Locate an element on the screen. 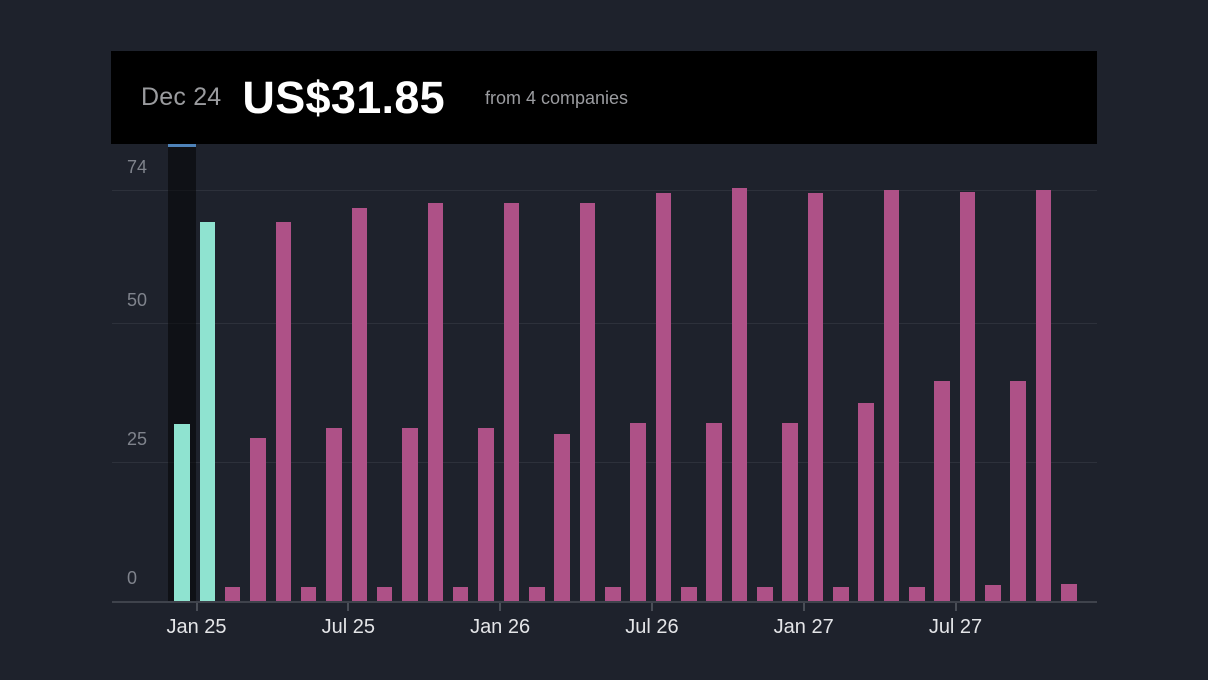 The image size is (1208, 680). tooltip-date: Dec 24 is located at coordinates (181, 97).